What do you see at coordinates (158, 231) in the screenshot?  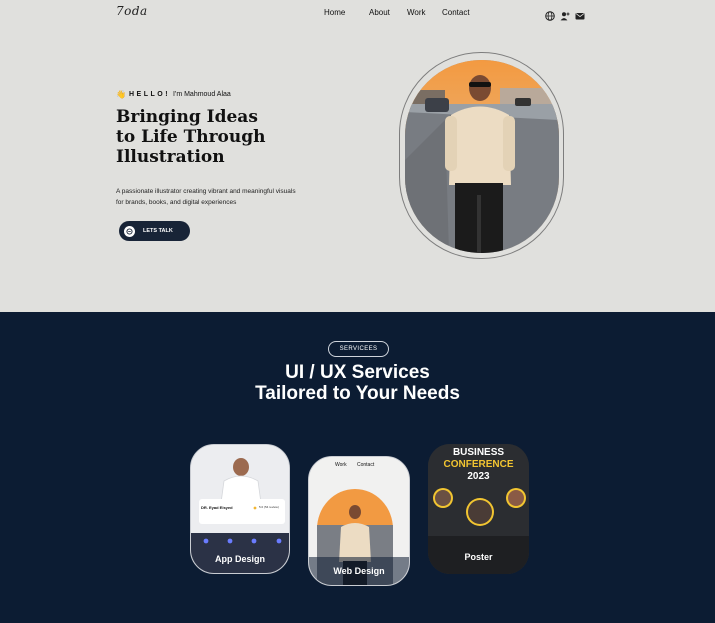 I see `lets-talk-label: LETS TALK` at bounding box center [158, 231].